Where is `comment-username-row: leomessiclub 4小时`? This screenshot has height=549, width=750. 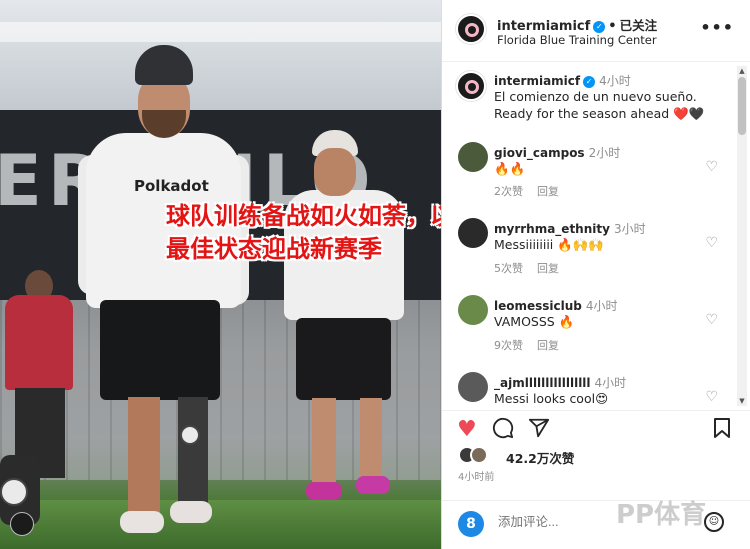
comment-username-row: leomessiclub 4小时 is located at coordinates (556, 305).